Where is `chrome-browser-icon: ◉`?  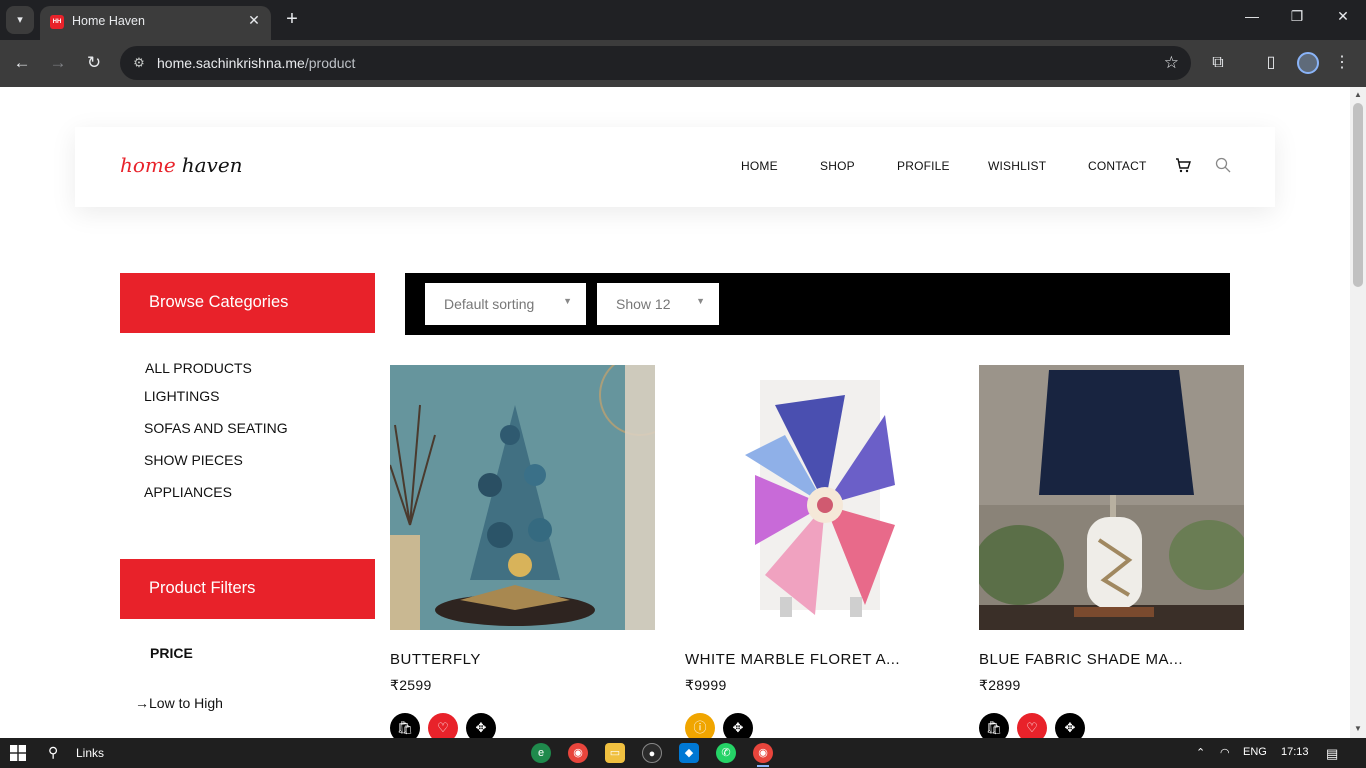 chrome-browser-icon: ◉ is located at coordinates (578, 753).